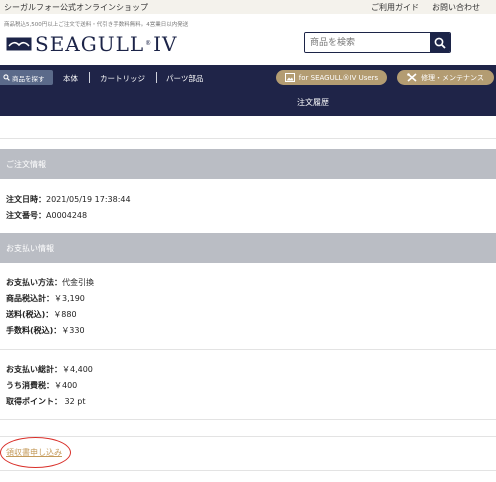 This screenshot has width=496, height=482. Describe the element at coordinates (34, 282) in the screenshot. I see `payment-method-label: お支払い方法：` at that location.